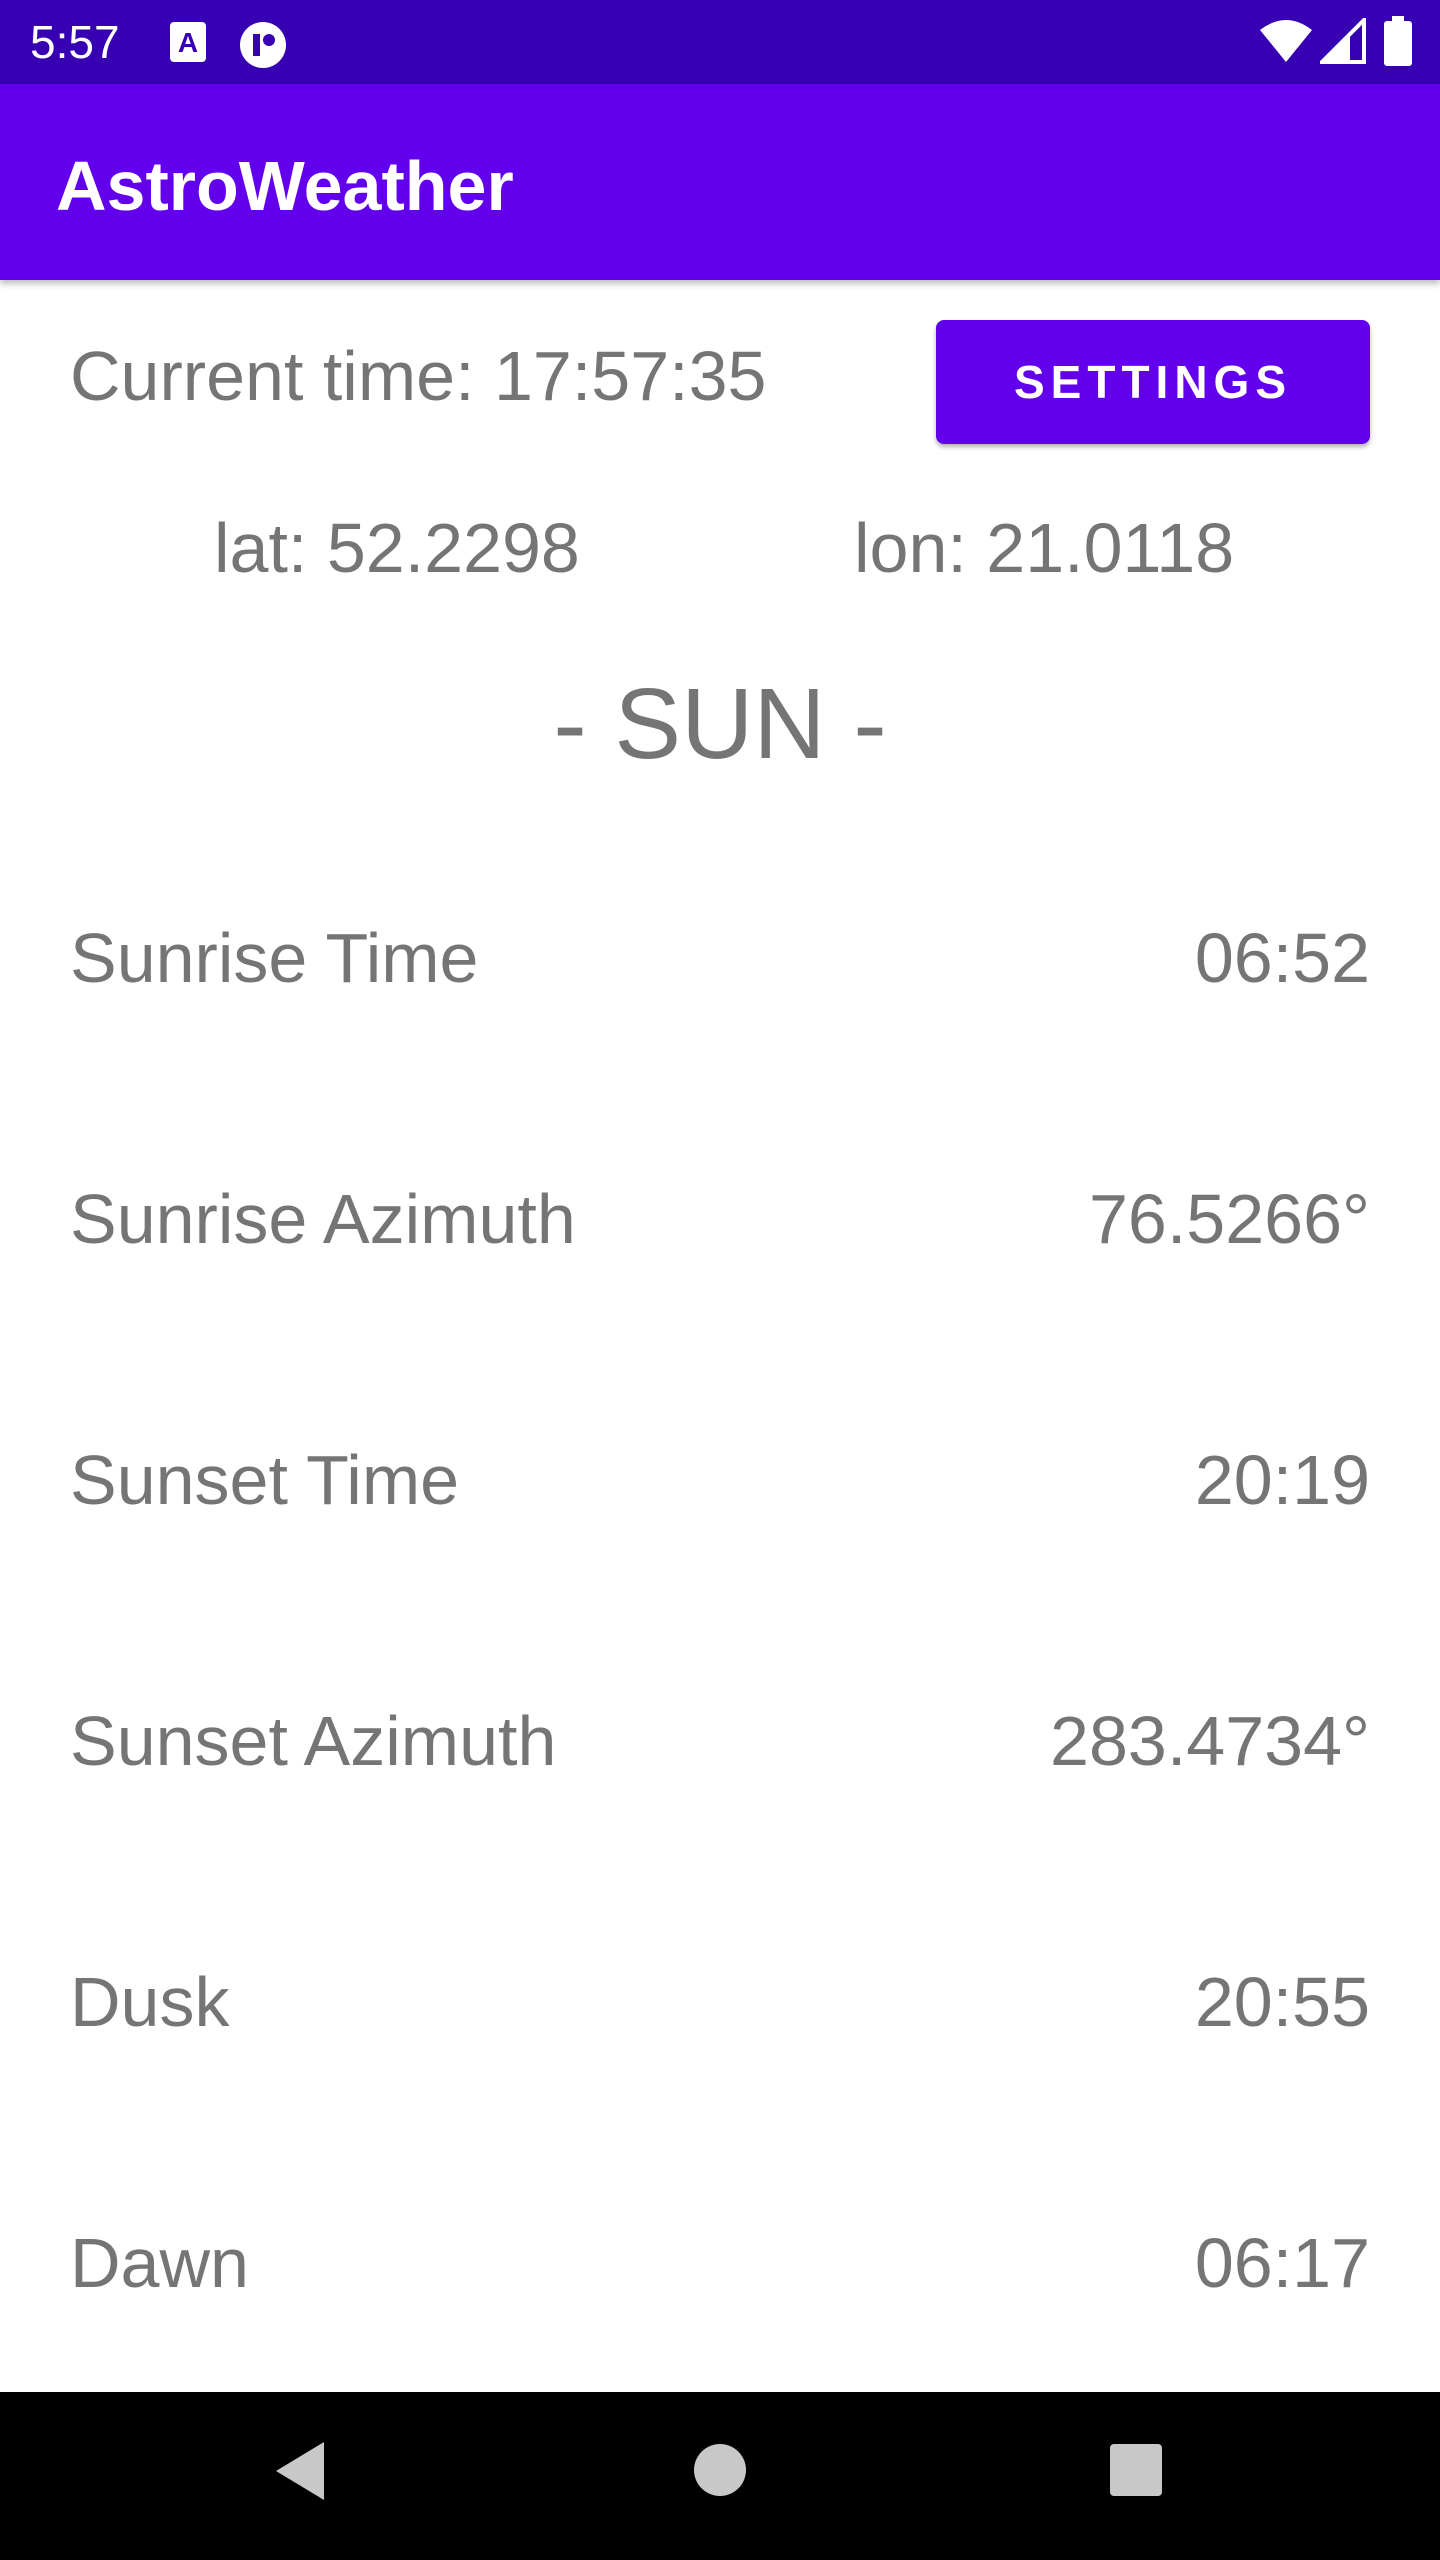  What do you see at coordinates (720, 2002) in the screenshot?
I see `dusk-row: Dusk 20:55` at bounding box center [720, 2002].